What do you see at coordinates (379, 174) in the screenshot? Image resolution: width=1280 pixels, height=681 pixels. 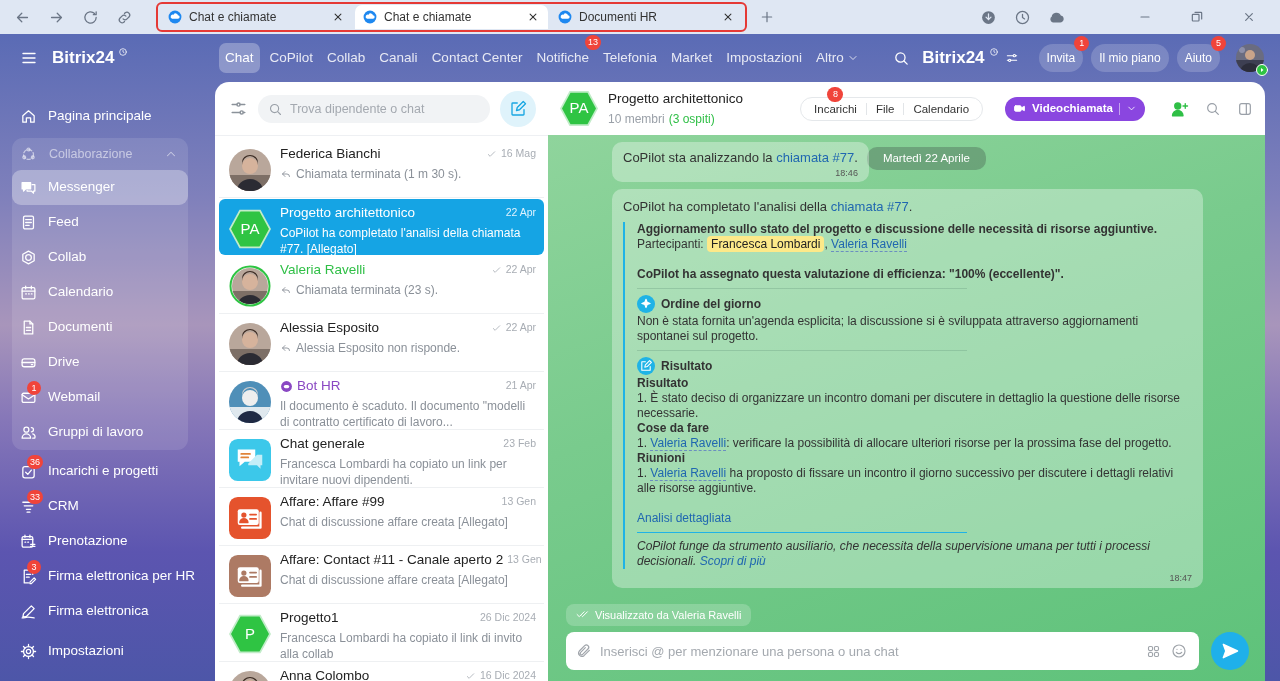 I see `message-preview: Chiamata terminata (1 m 30 s).` at bounding box center [379, 174].